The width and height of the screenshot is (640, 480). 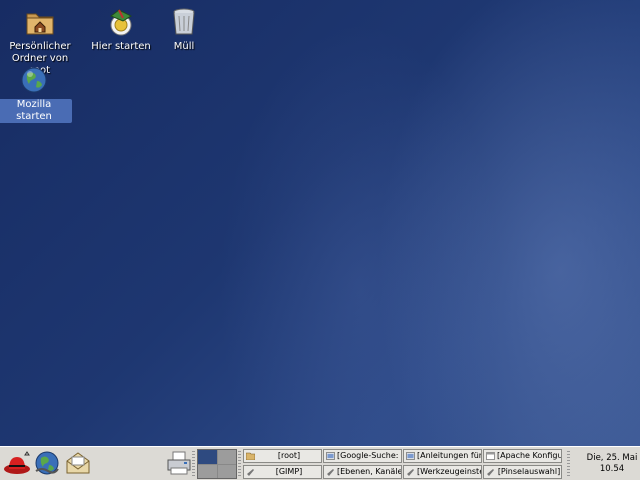 I want to click on task-button: [Pinselauswahl], so click(x=522, y=472).